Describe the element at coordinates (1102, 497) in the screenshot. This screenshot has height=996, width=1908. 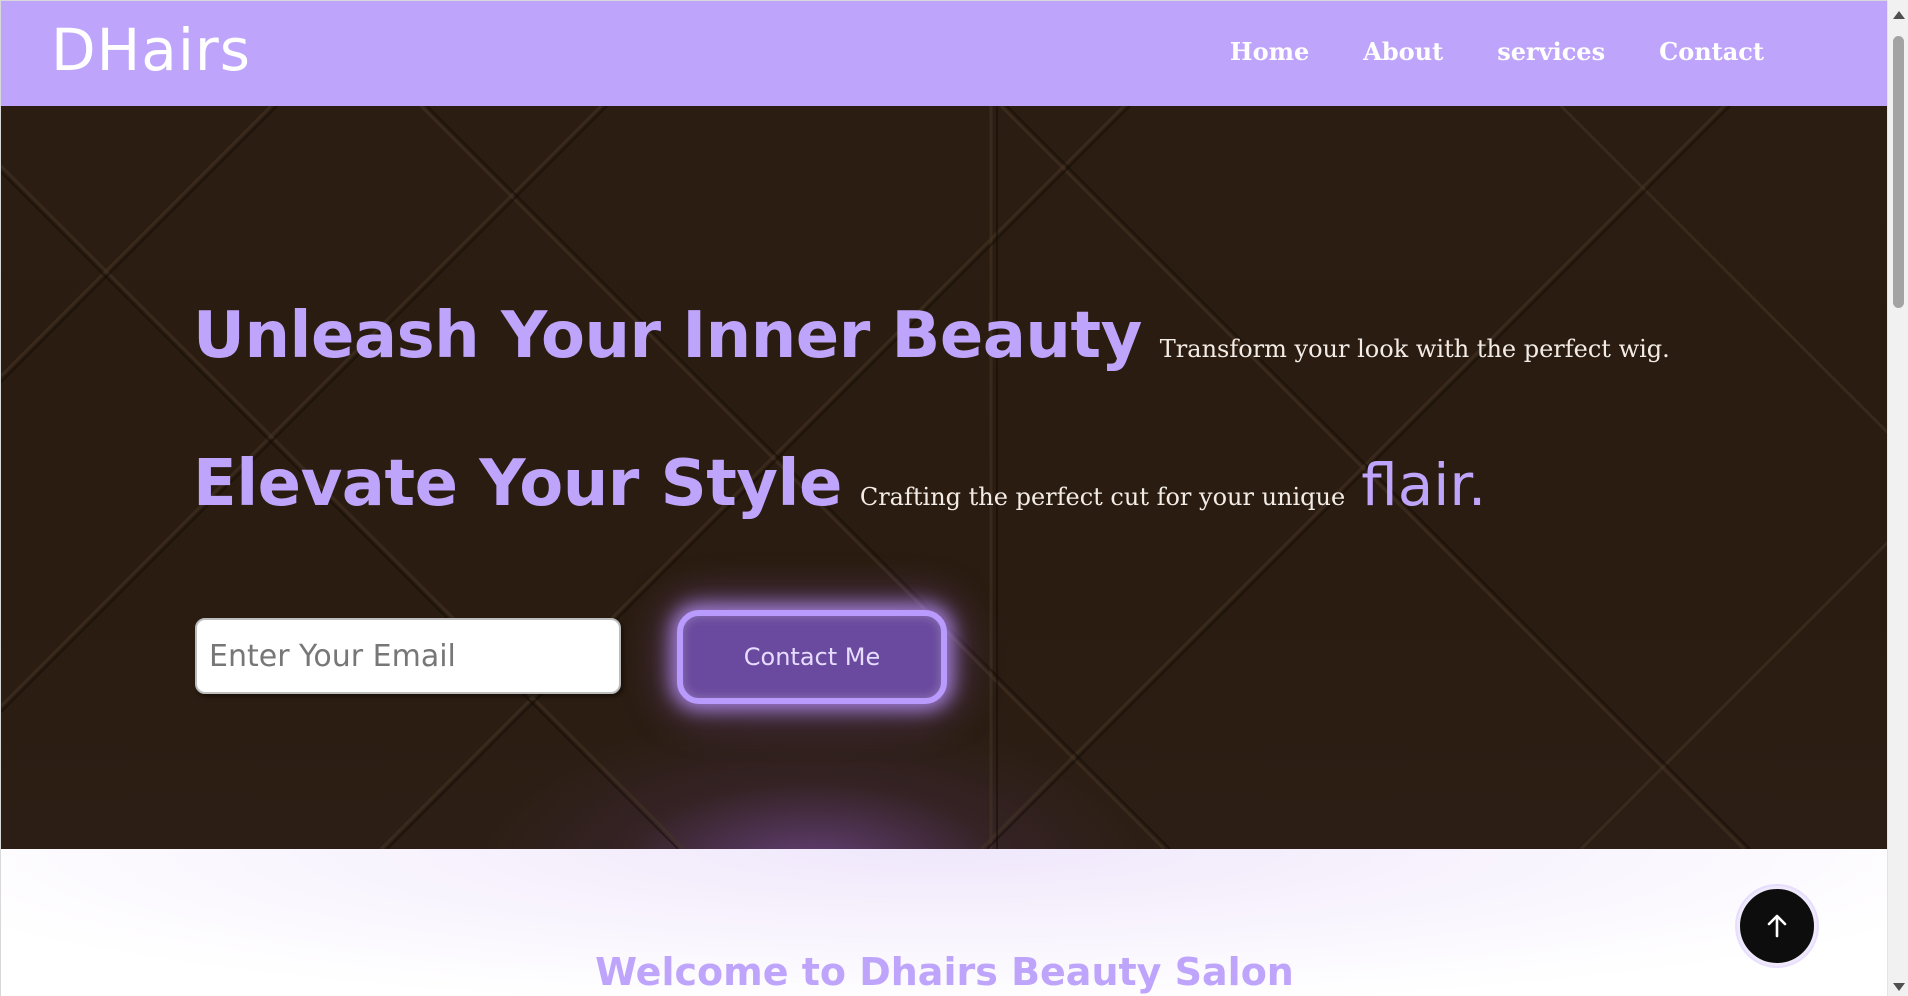
I see `hero-subline-2: Crafting the perfect cut for your unique` at that location.